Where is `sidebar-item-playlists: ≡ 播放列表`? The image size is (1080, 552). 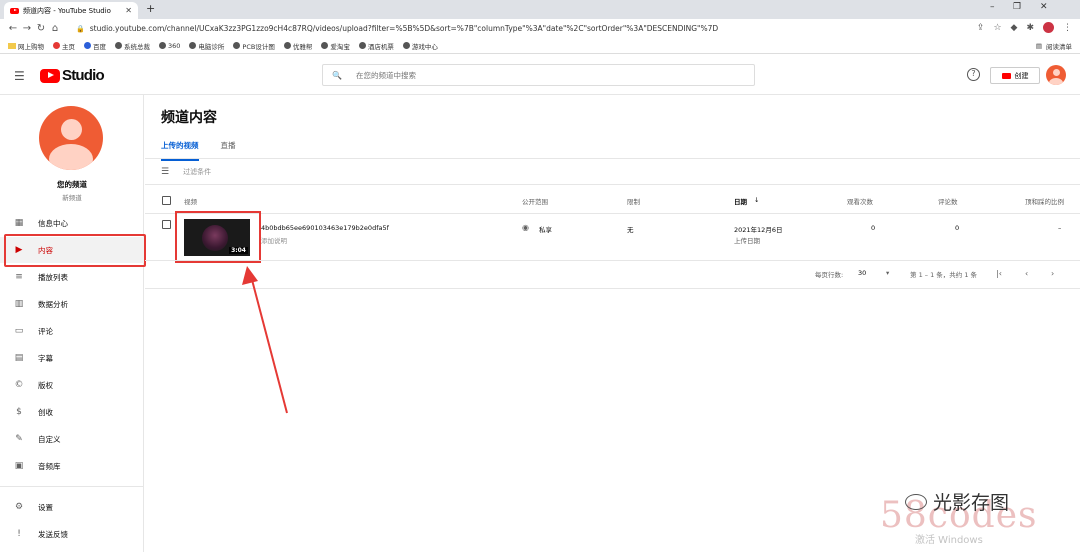
sidebar-item-playlists: ≡ 播放列表 is located at coordinates (72, 277).